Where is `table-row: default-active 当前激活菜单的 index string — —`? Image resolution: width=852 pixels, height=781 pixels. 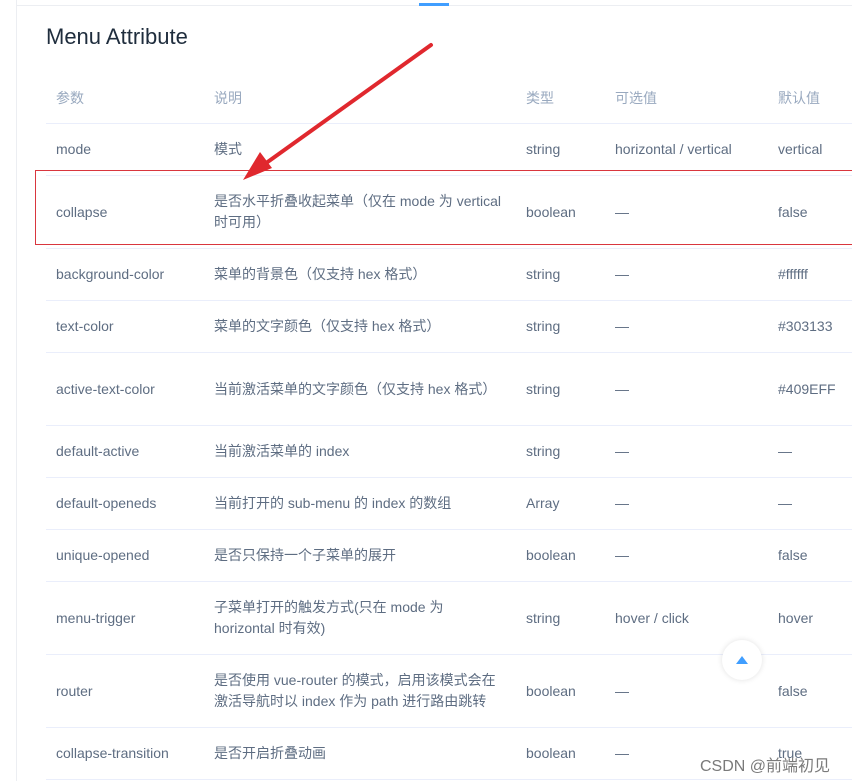
table-row: default-active 当前激活菜单的 index string — — is located at coordinates (449, 451).